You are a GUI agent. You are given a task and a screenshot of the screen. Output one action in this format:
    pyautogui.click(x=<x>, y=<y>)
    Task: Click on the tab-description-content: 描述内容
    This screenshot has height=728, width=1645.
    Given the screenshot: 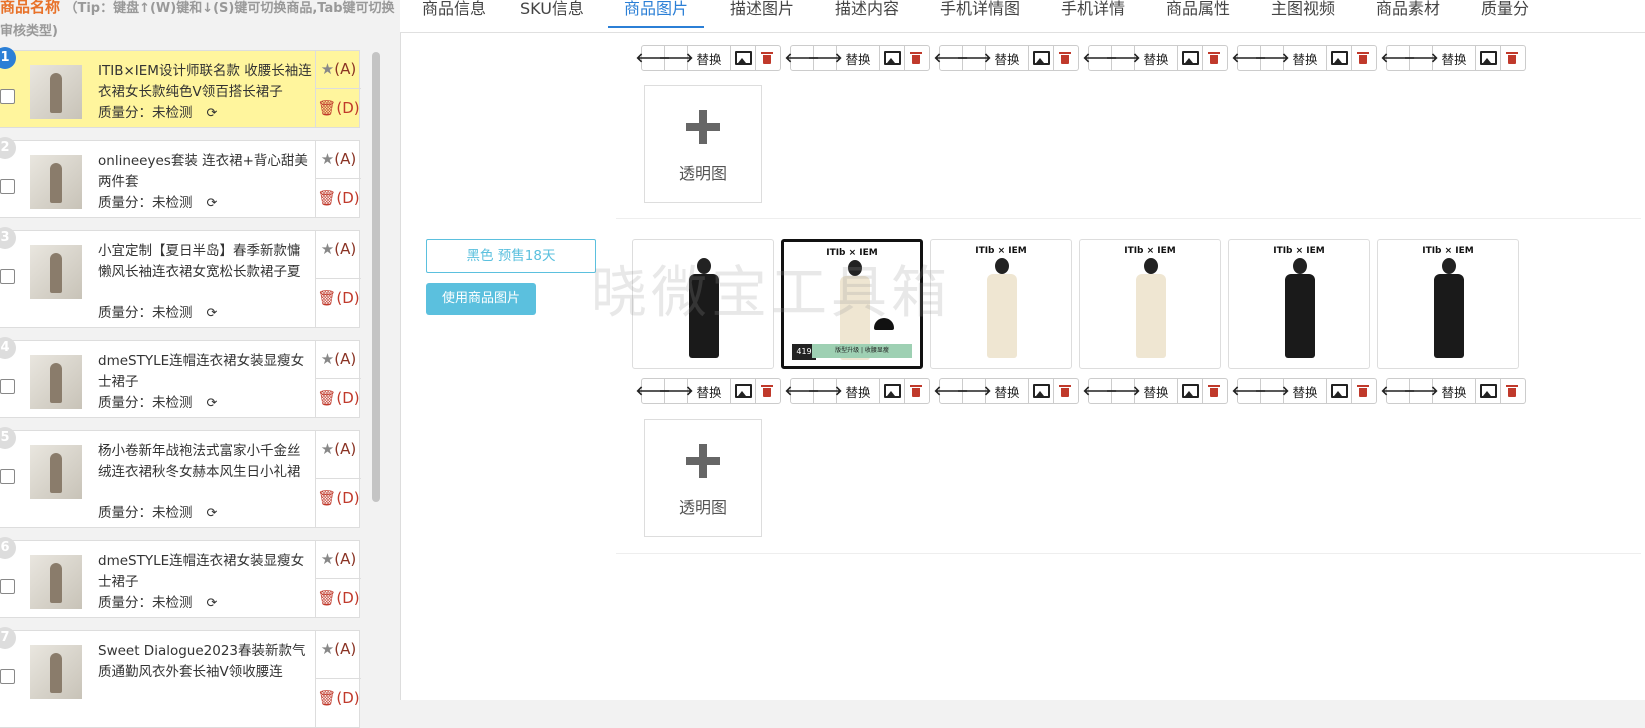 What is the action you would take?
    pyautogui.click(x=867, y=13)
    